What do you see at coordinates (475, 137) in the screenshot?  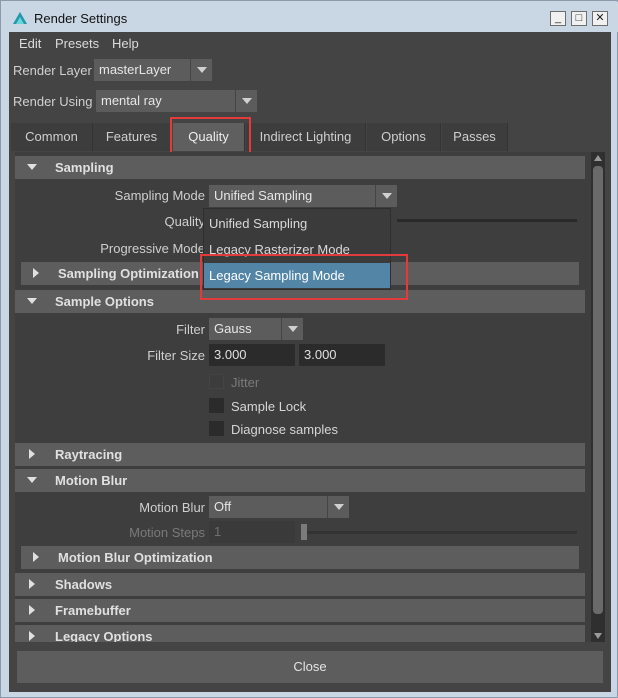 I see `tab-passes: Passes` at bounding box center [475, 137].